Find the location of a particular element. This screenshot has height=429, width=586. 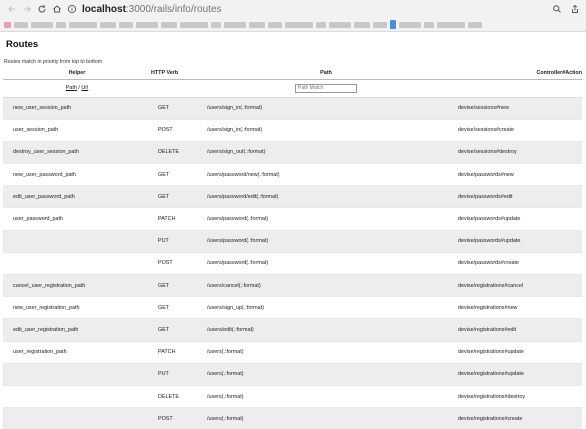

info-icon is located at coordinates (71, 9).